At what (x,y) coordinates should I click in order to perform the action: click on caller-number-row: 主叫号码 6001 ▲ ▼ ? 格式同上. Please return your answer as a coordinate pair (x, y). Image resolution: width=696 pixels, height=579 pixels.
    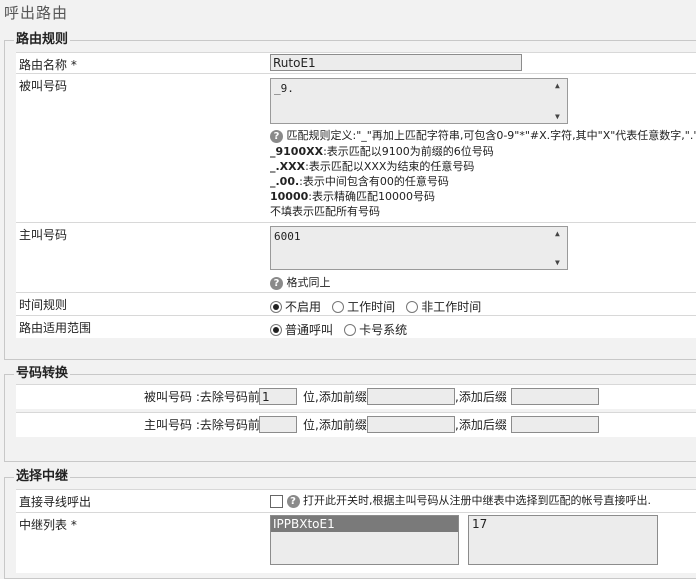
    Looking at the image, I should click on (356, 257).